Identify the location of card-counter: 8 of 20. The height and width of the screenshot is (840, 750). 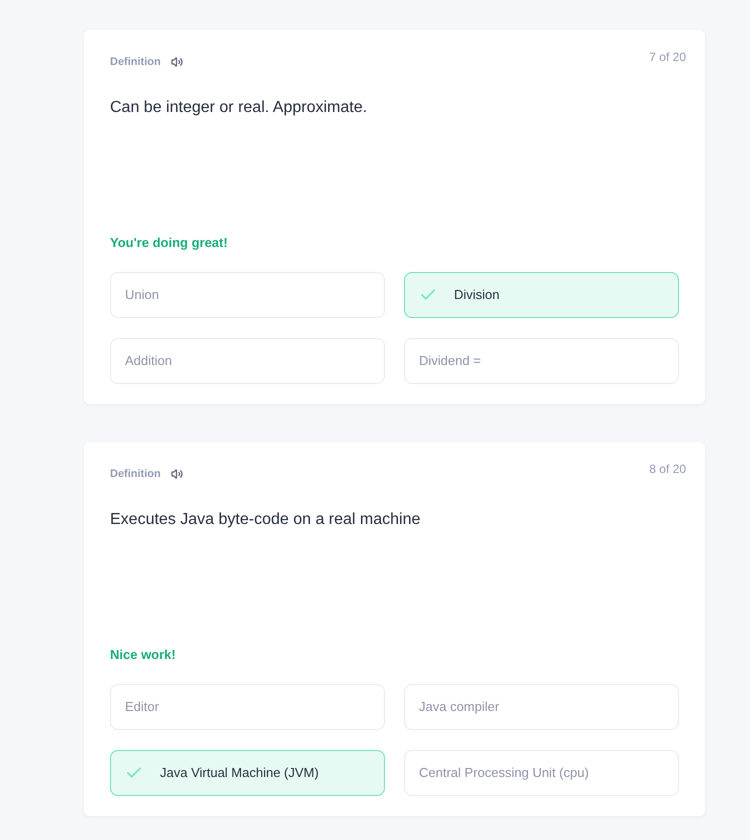
(667, 469).